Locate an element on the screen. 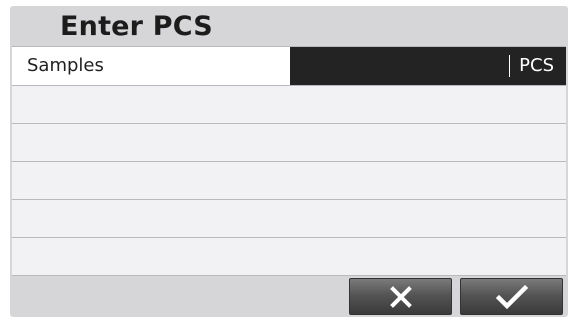 Image resolution: width=579 pixels, height=322 pixels. check-icon is located at coordinates (511, 296).